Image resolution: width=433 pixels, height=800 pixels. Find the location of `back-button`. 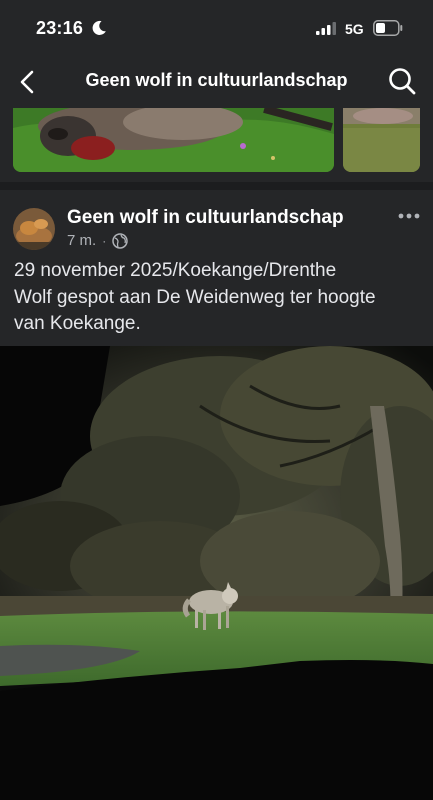

back-button is located at coordinates (27, 82).